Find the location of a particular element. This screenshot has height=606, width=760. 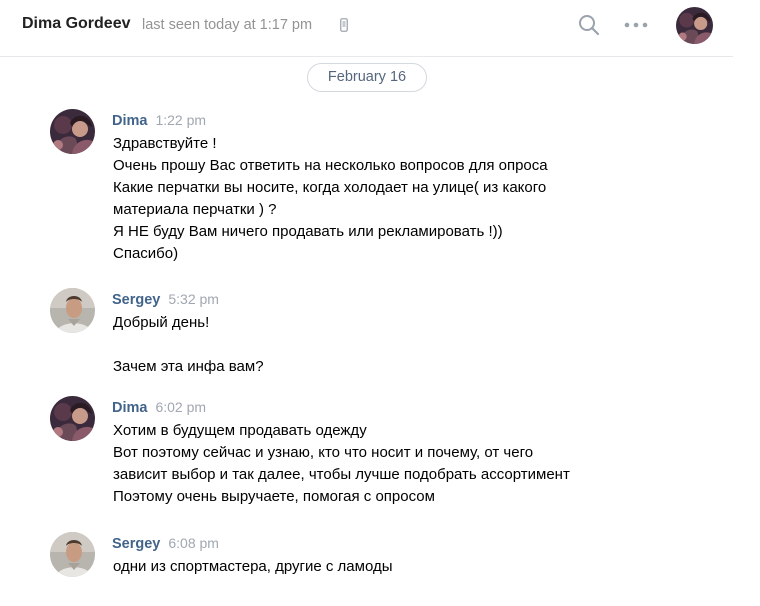

search-icon is located at coordinates (589, 25).